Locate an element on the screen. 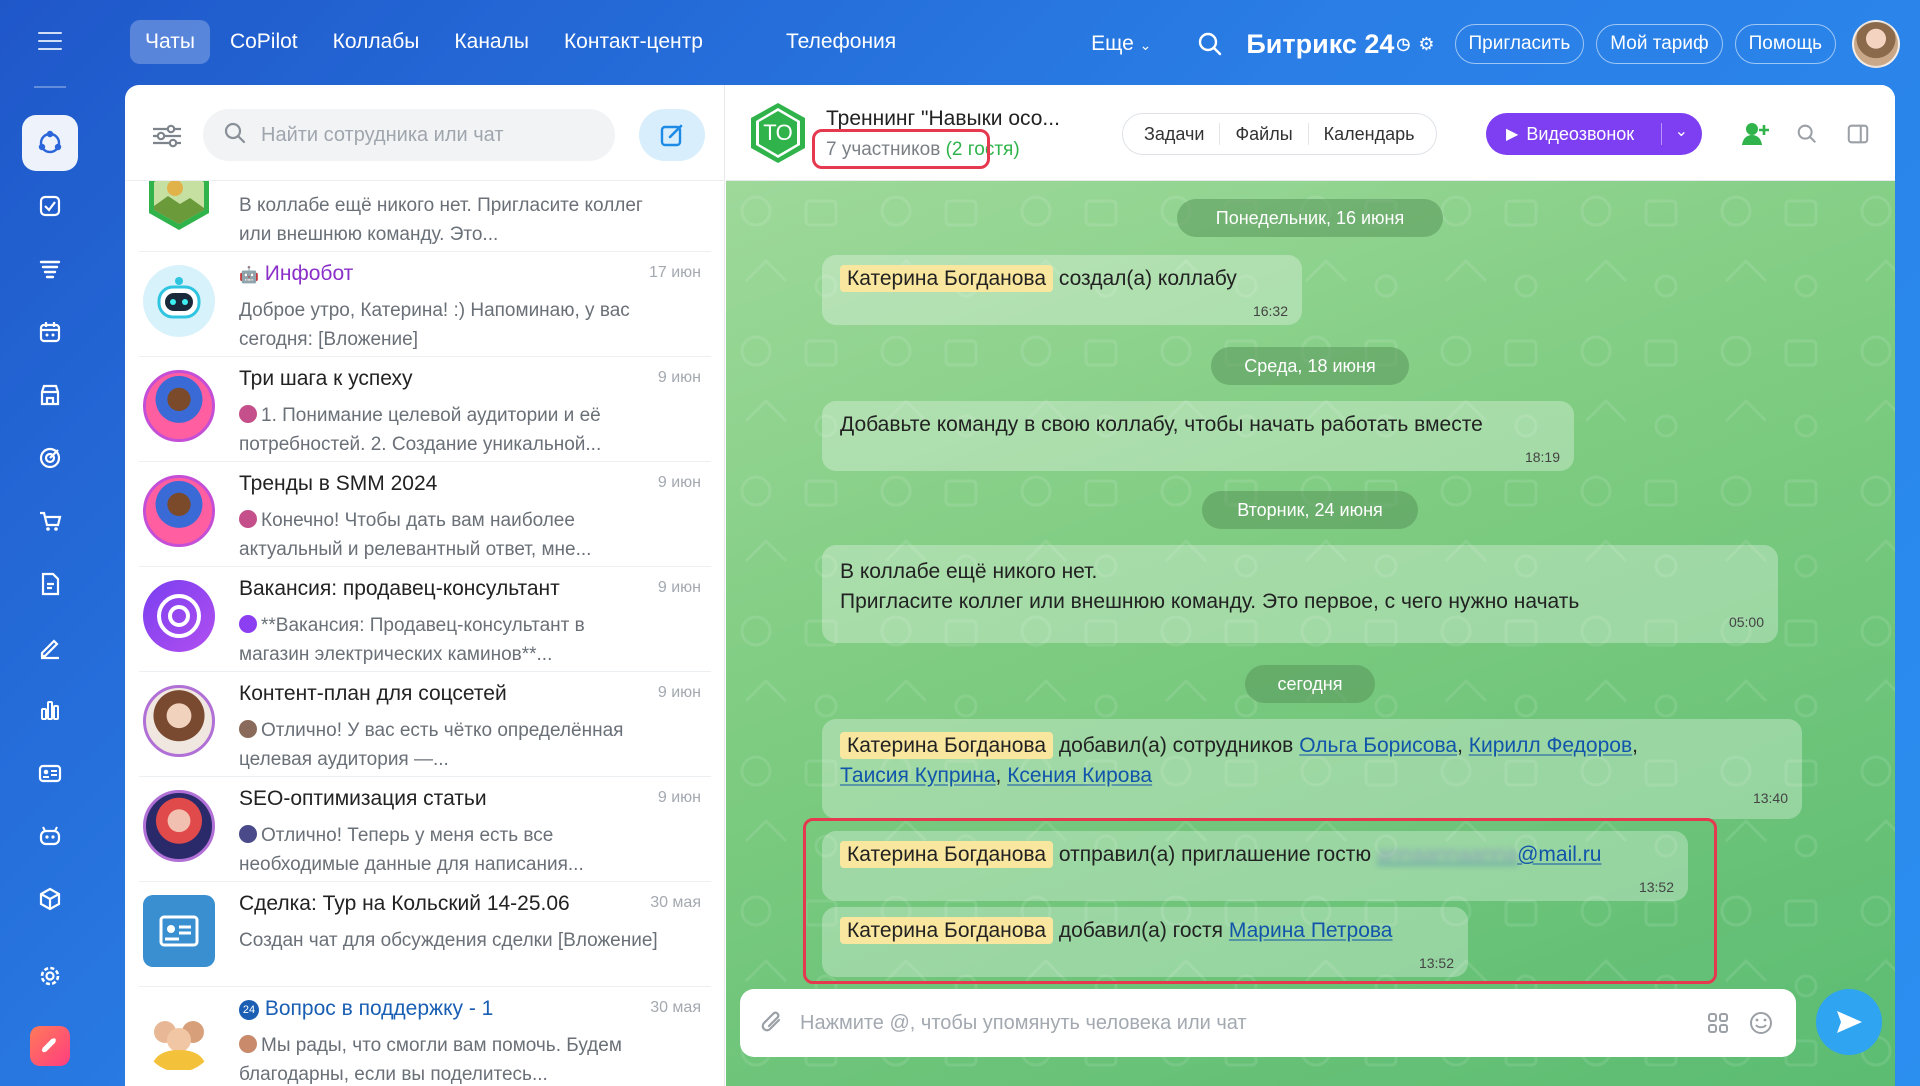 The width and height of the screenshot is (1920, 1086). tariff-button: Мой тариф is located at coordinates (1659, 44).